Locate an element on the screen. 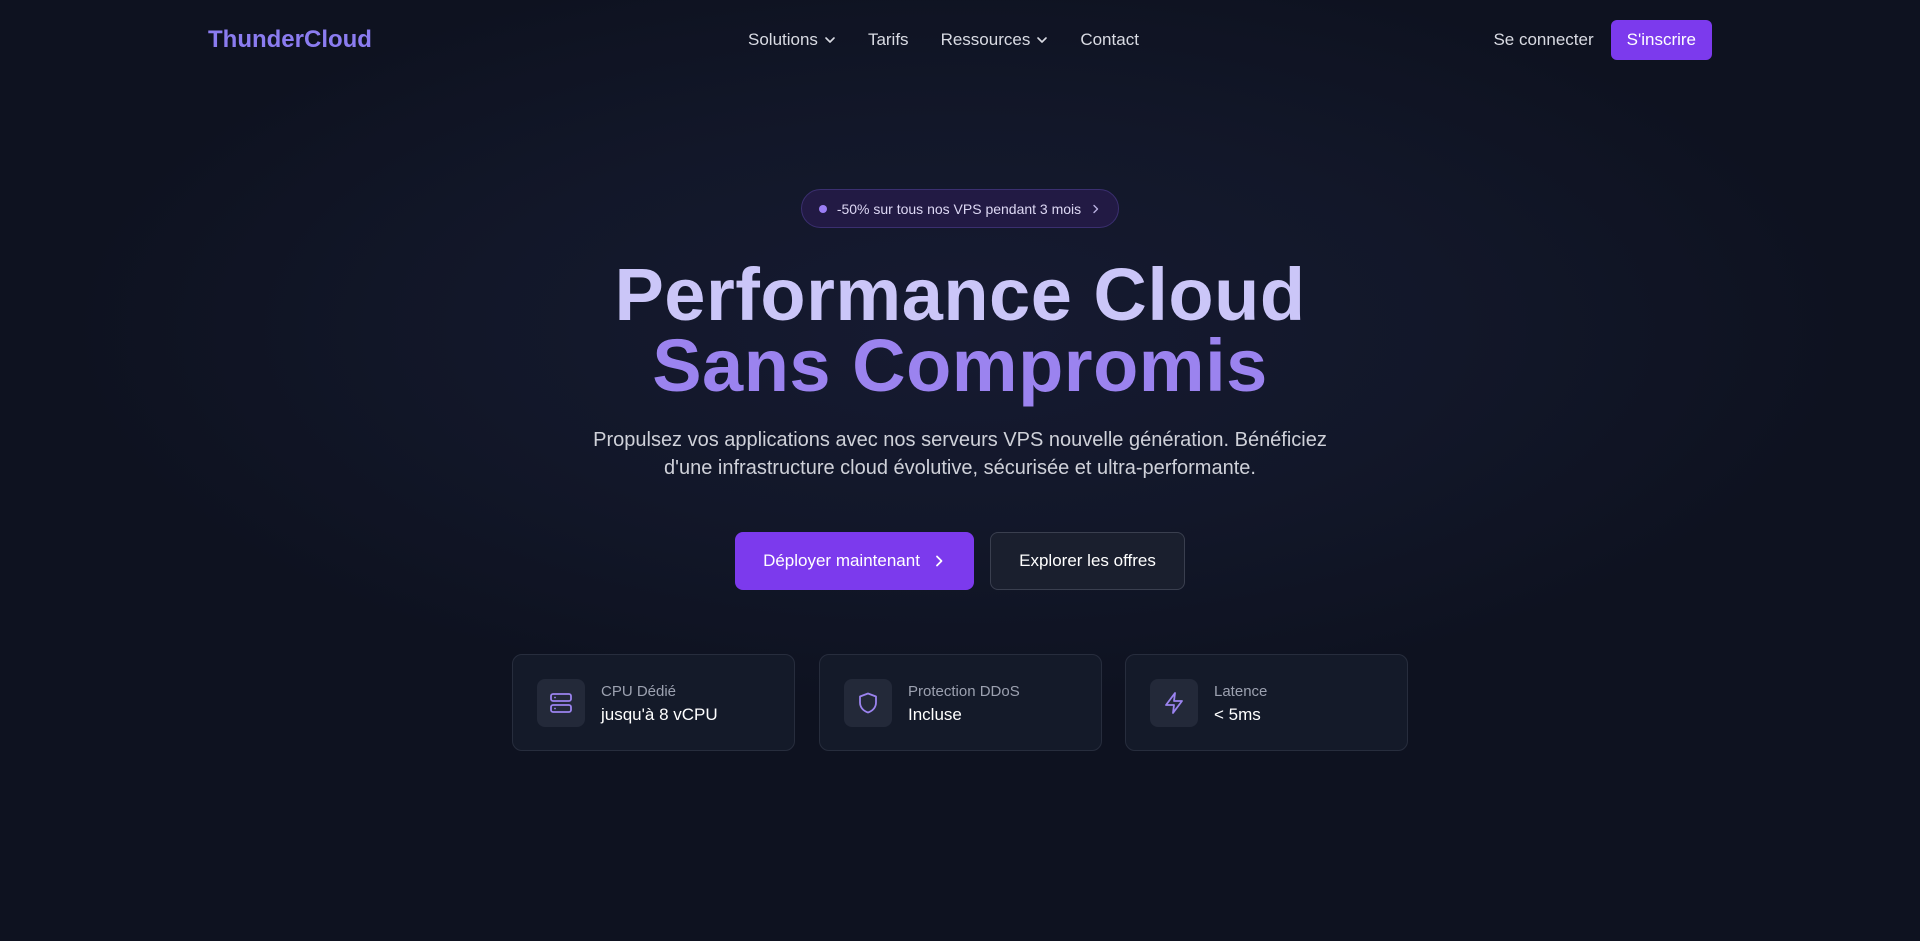  shield-icon is located at coordinates (868, 703).